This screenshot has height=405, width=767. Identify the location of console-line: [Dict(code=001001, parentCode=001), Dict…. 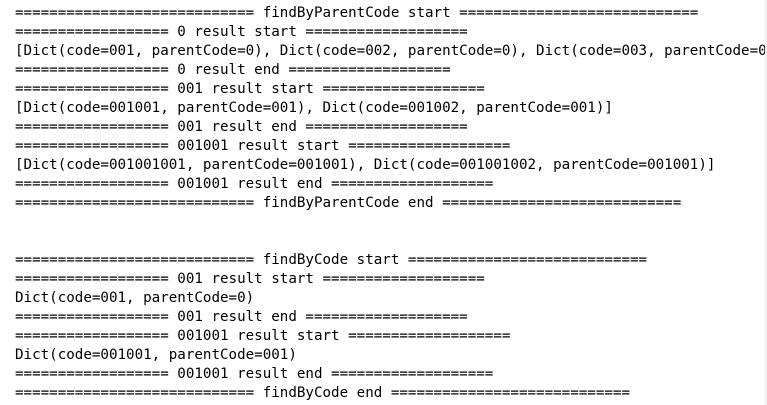
(314, 108).